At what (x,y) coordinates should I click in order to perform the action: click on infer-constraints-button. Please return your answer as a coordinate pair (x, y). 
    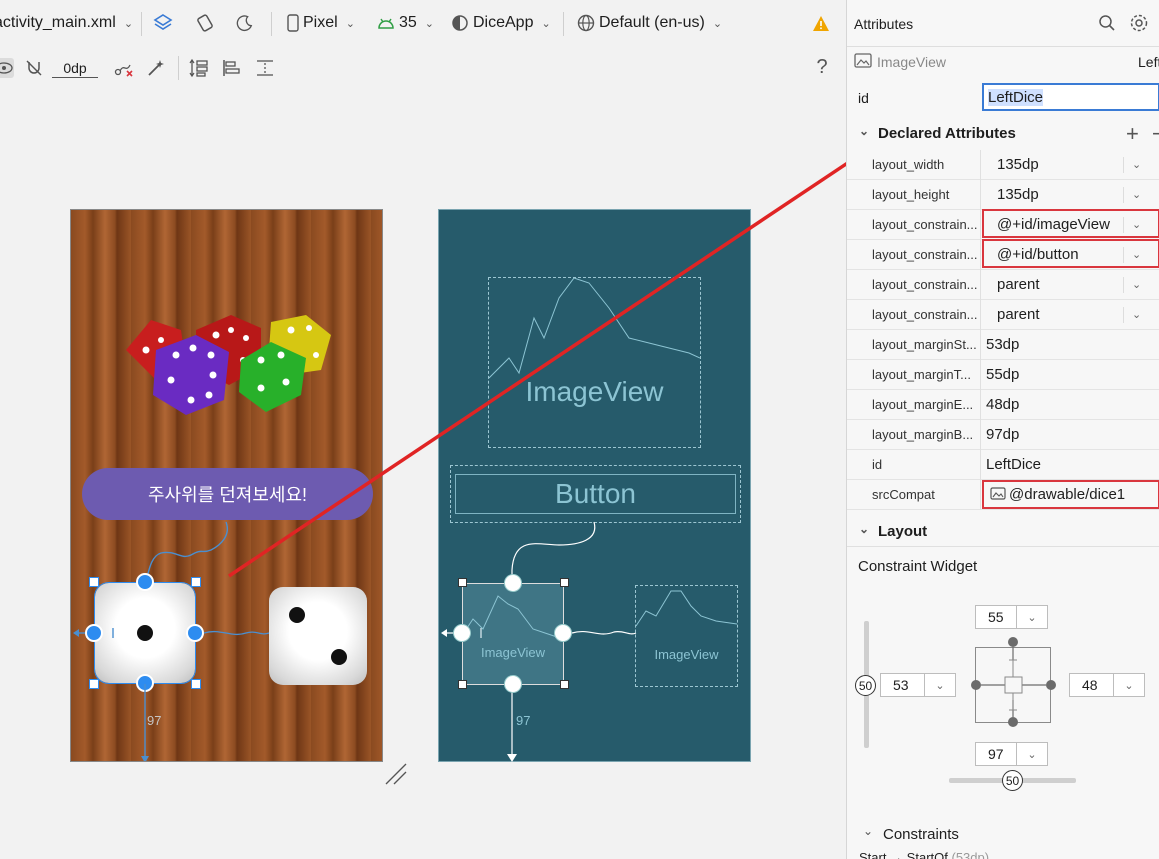
    Looking at the image, I should click on (156, 68).